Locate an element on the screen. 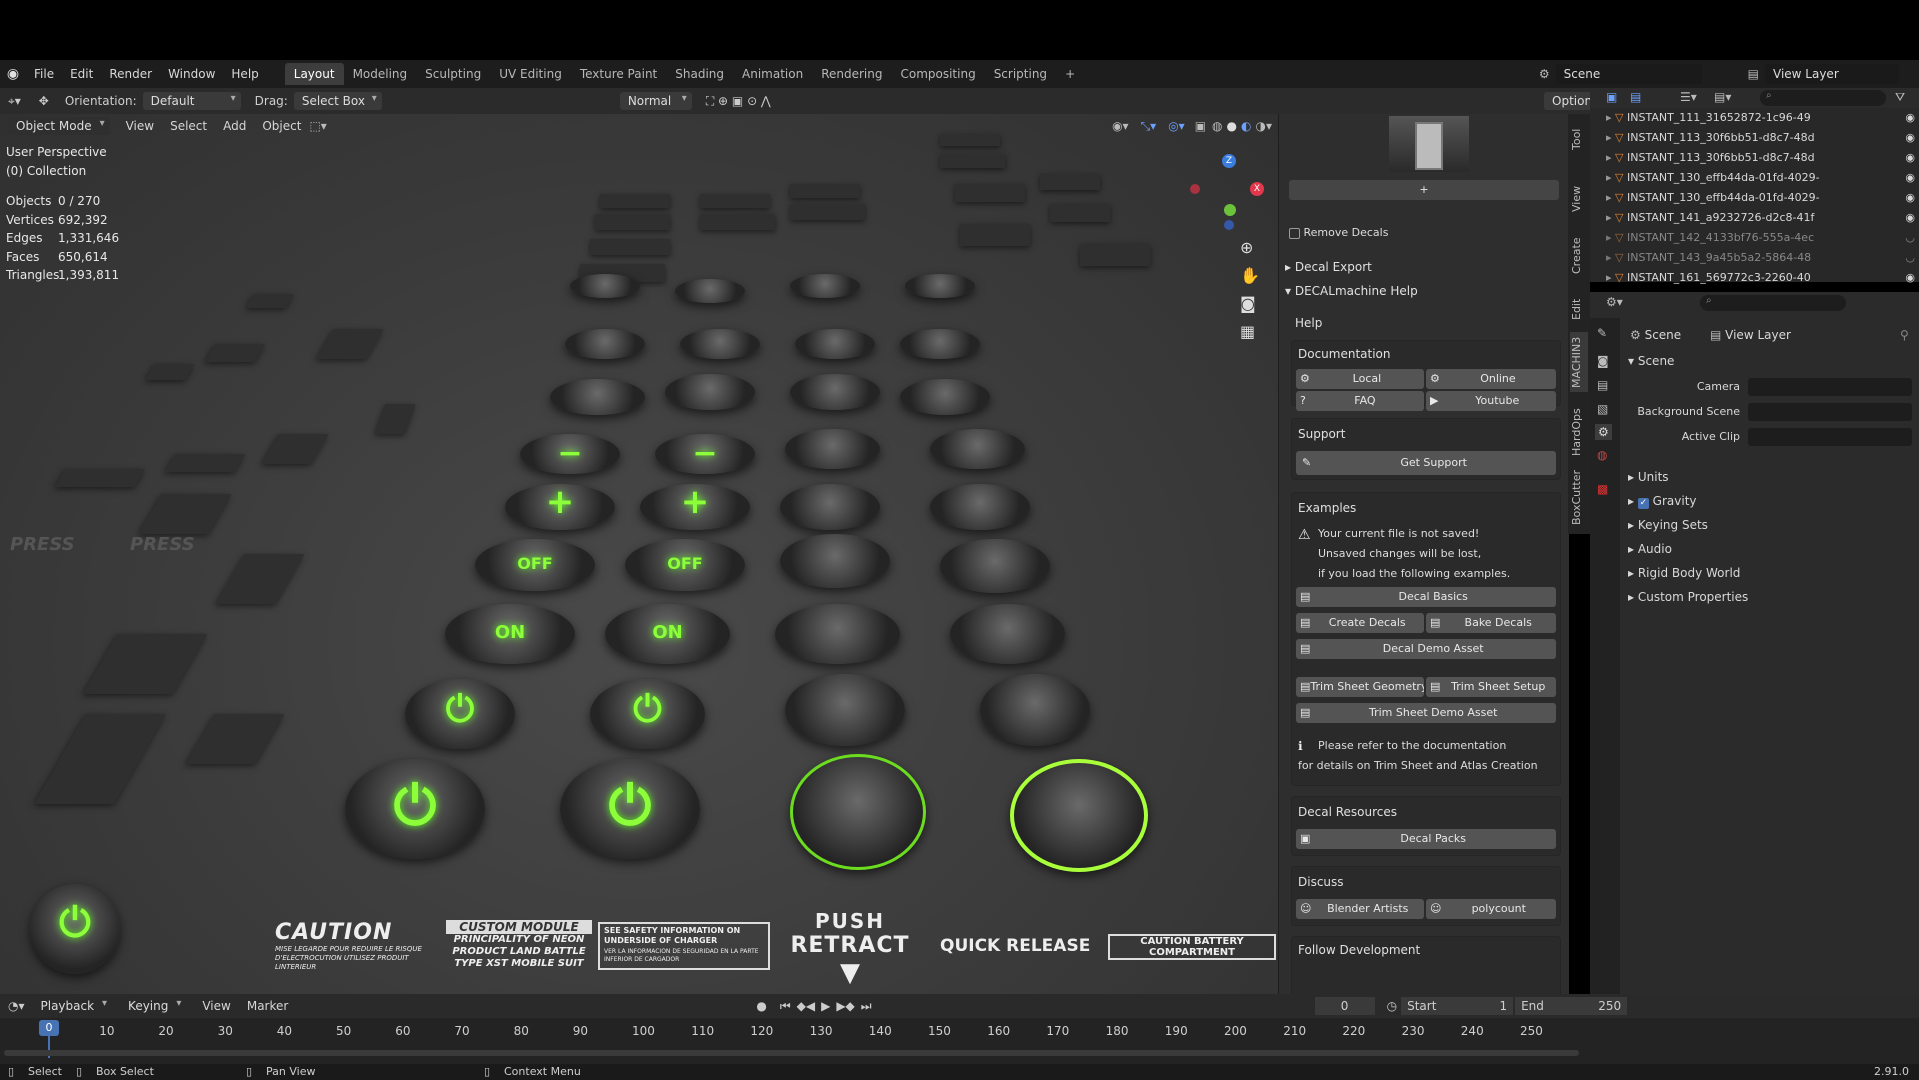 The width and height of the screenshot is (1919, 1080). trim-sheet-setup-button: ▤ Trim Sheet Setup is located at coordinates (1491, 687).